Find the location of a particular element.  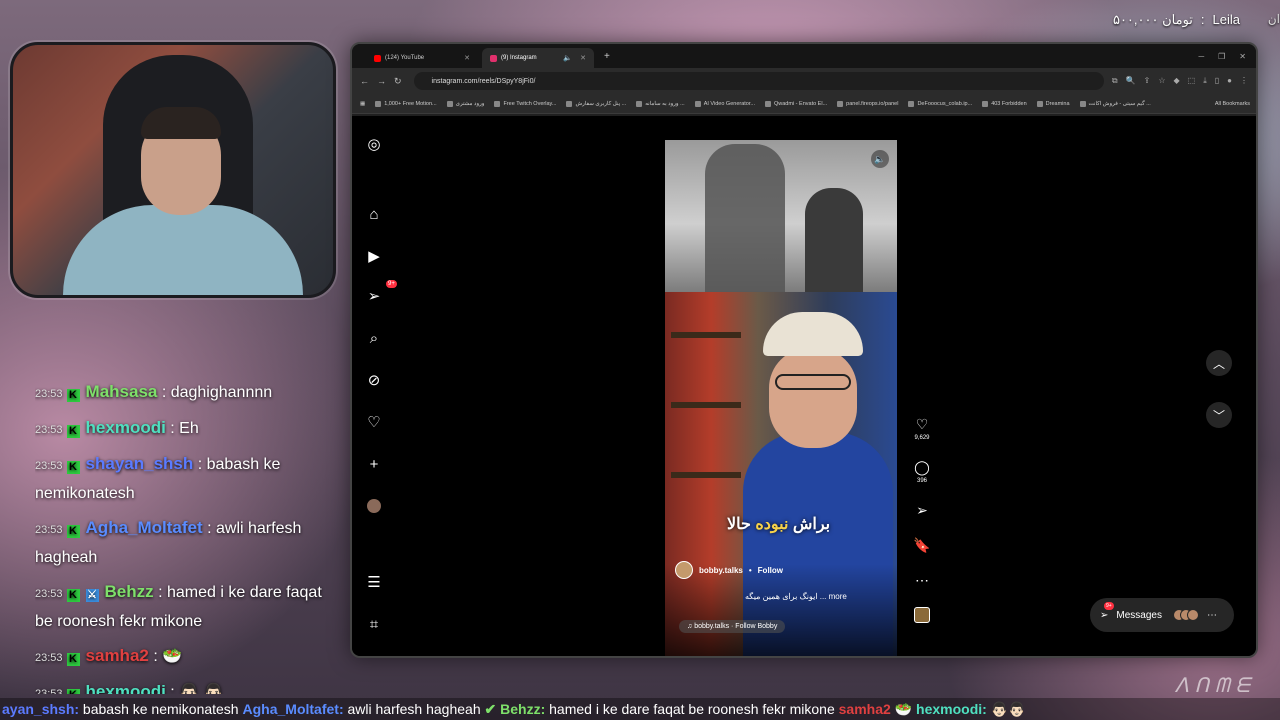

bookmark-favicon-icon is located at coordinates (569, 103).